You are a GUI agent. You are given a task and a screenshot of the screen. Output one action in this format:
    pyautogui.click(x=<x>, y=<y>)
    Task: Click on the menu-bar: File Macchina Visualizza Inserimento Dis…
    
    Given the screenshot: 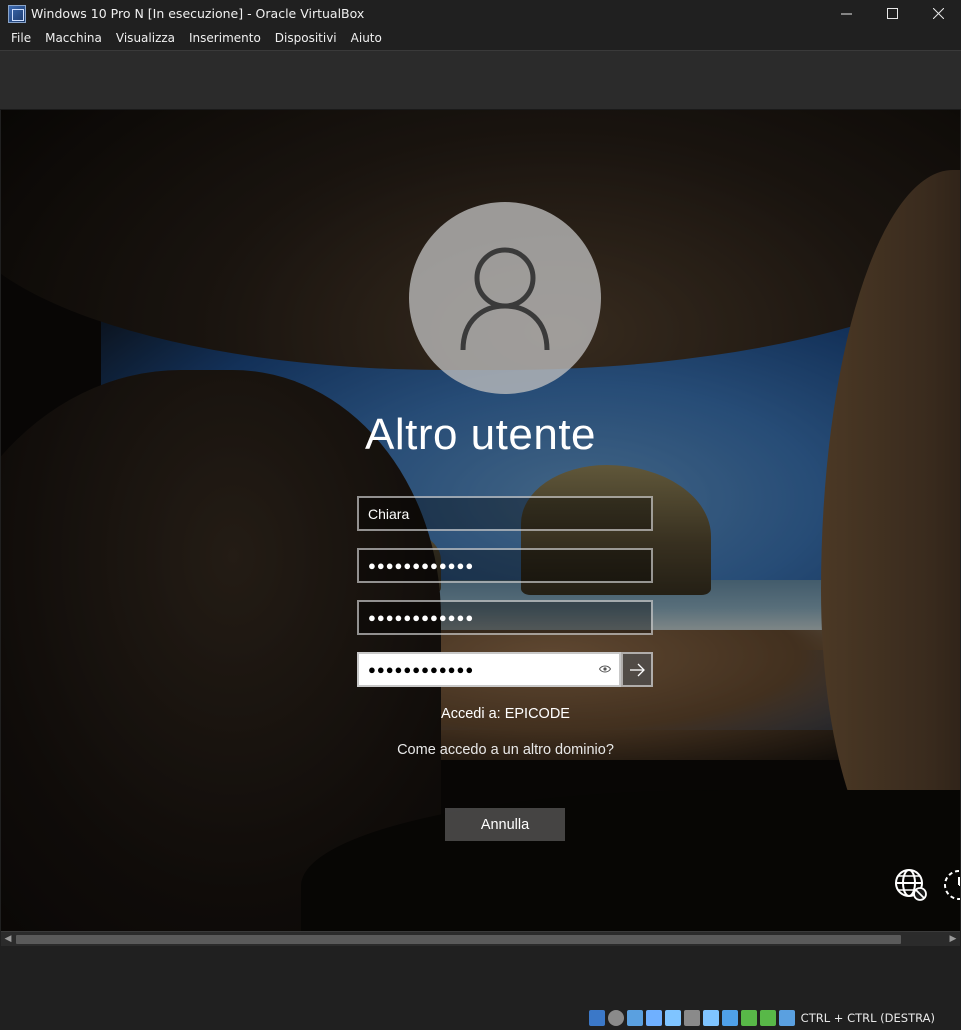 What is the action you would take?
    pyautogui.click(x=480, y=38)
    